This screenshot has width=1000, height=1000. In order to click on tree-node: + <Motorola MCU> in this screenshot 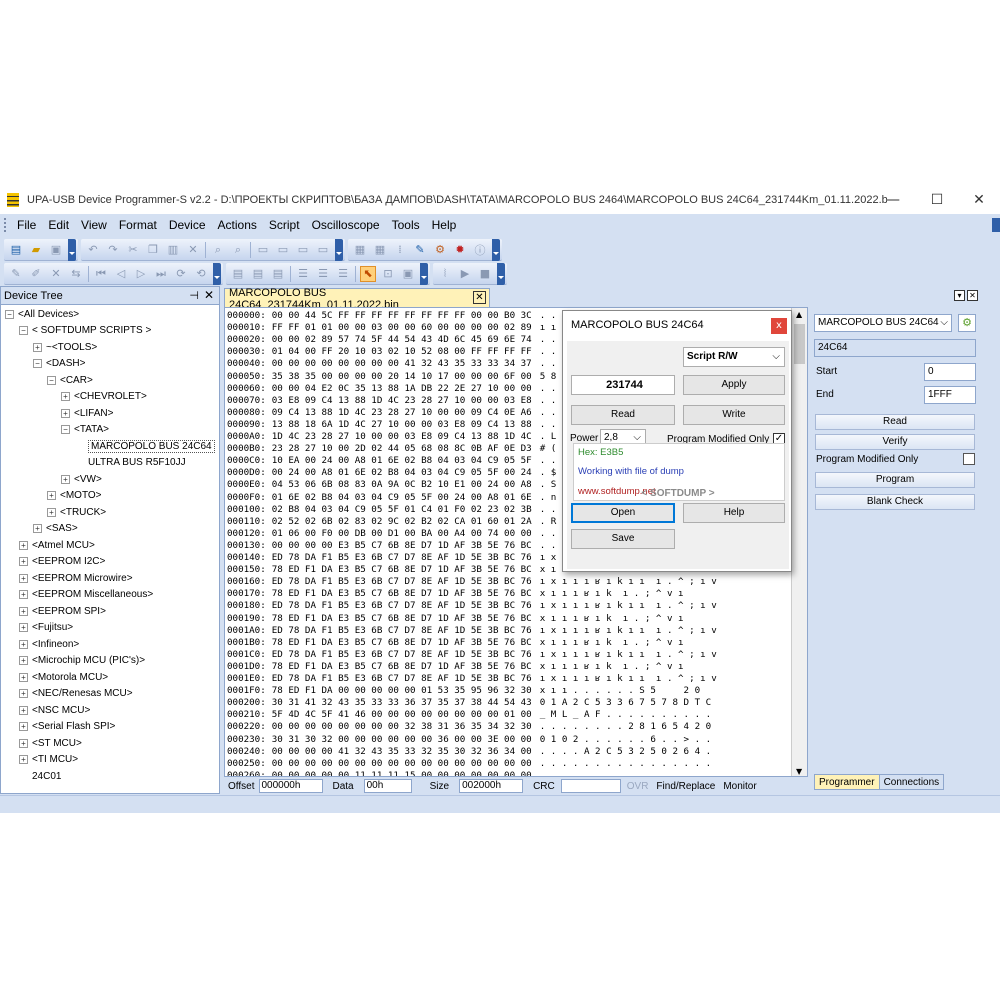, I will do `click(63, 677)`.